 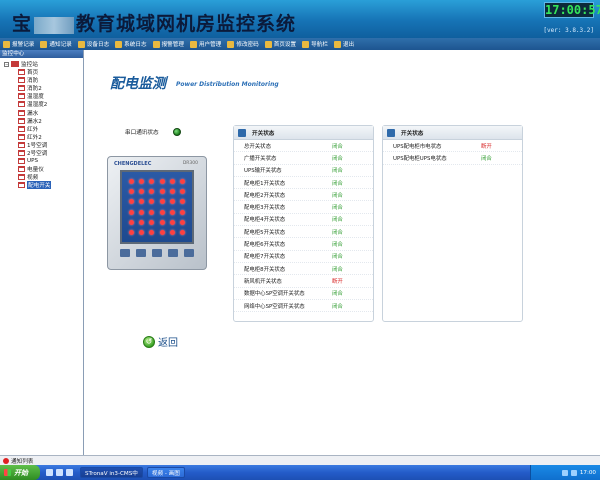 I want to click on tree-item-water-leak: 漏水, so click(x=50, y=112).